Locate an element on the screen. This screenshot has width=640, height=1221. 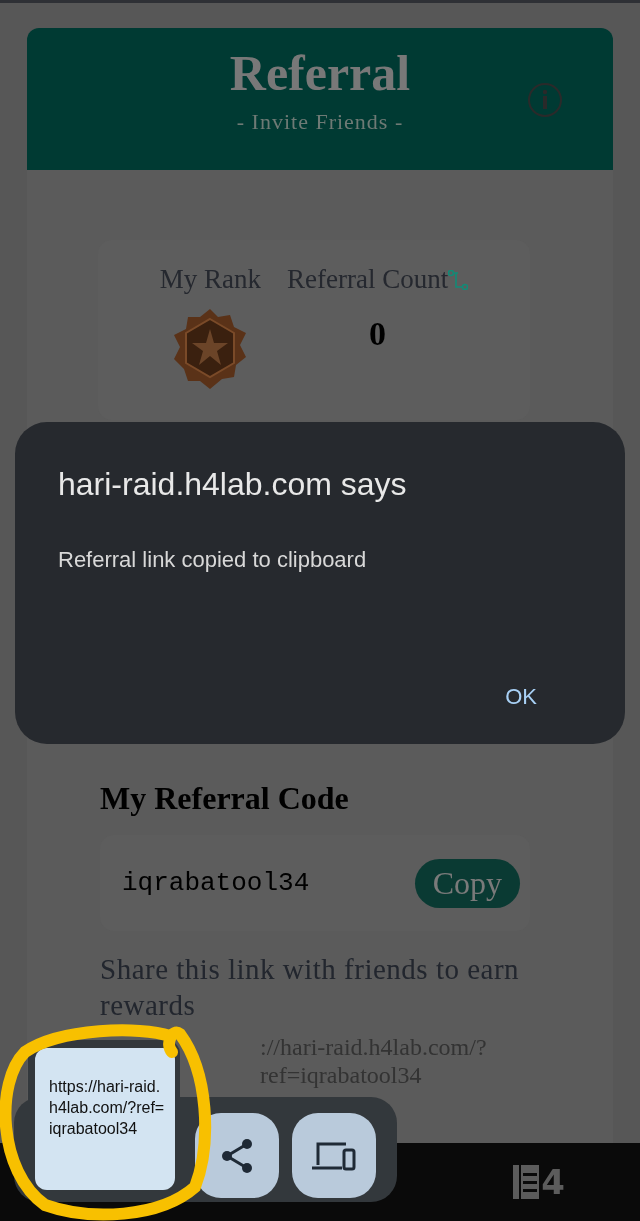
dialog-title: hari-raid.h4lab.com says is located at coordinates (233, 484).